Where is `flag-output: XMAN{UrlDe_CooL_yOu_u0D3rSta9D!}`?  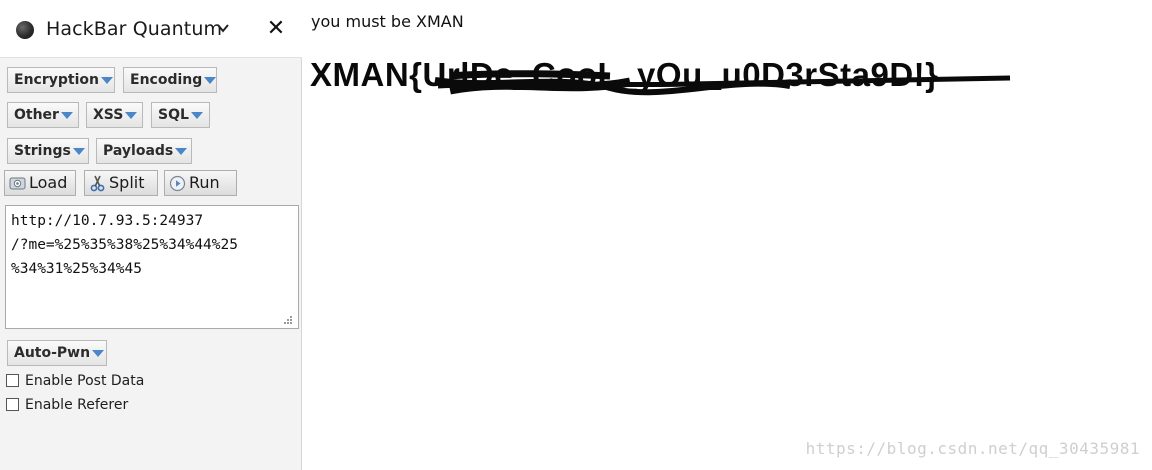
flag-output: XMAN{UrlDe_CooL_yOu_u0D3rSta9D!} is located at coordinates (660, 78).